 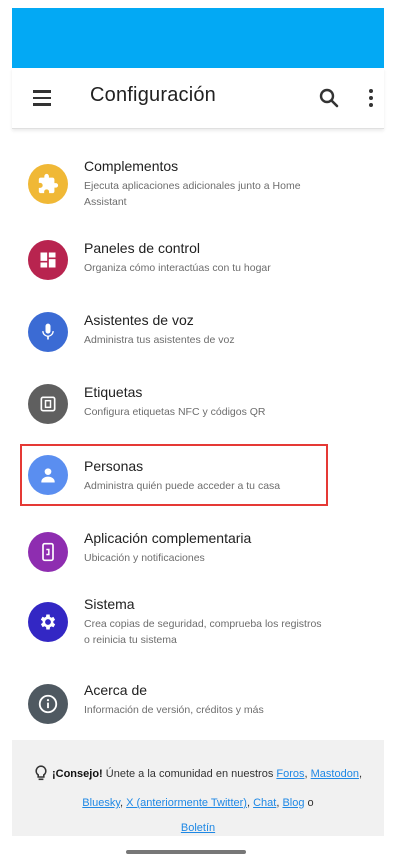 What do you see at coordinates (113, 392) in the screenshot?
I see `item-title: Etiquetas` at bounding box center [113, 392].